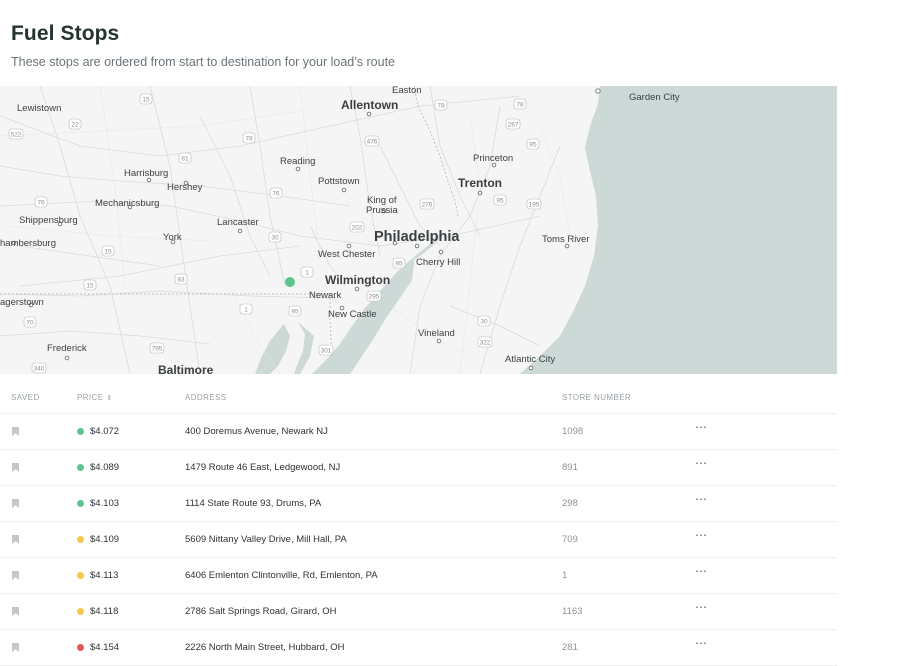 This screenshot has width=900, height=666. What do you see at coordinates (105, 503) in the screenshot?
I see `price-value: $4.103` at bounding box center [105, 503].